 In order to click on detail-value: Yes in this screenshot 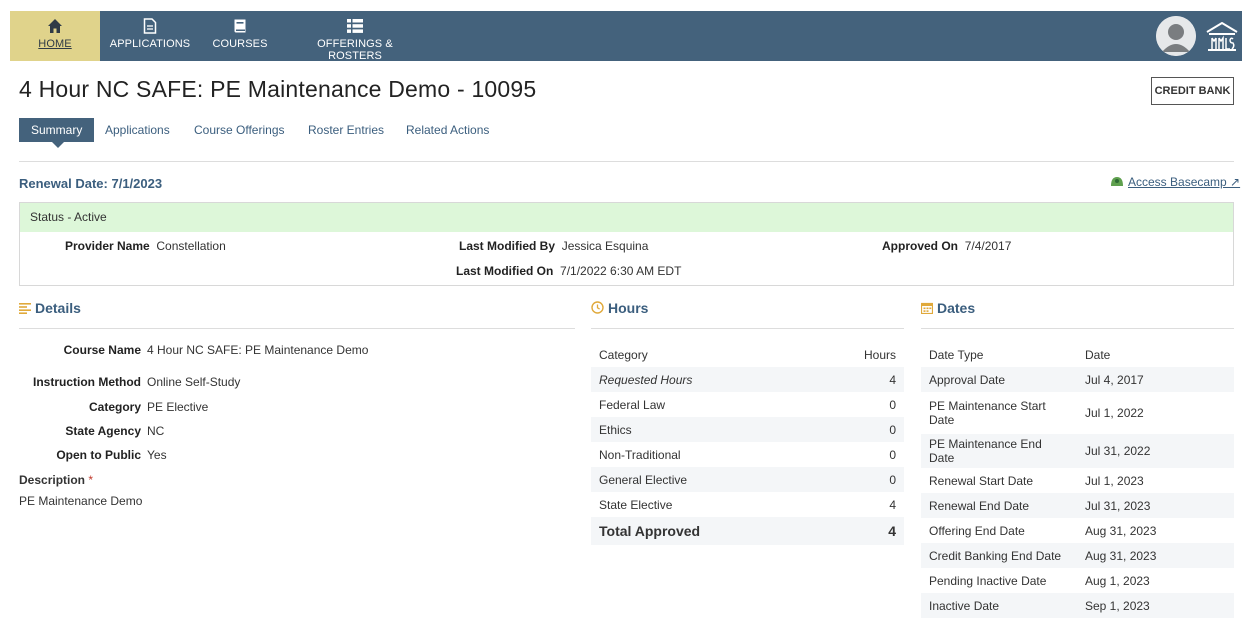, I will do `click(157, 455)`.